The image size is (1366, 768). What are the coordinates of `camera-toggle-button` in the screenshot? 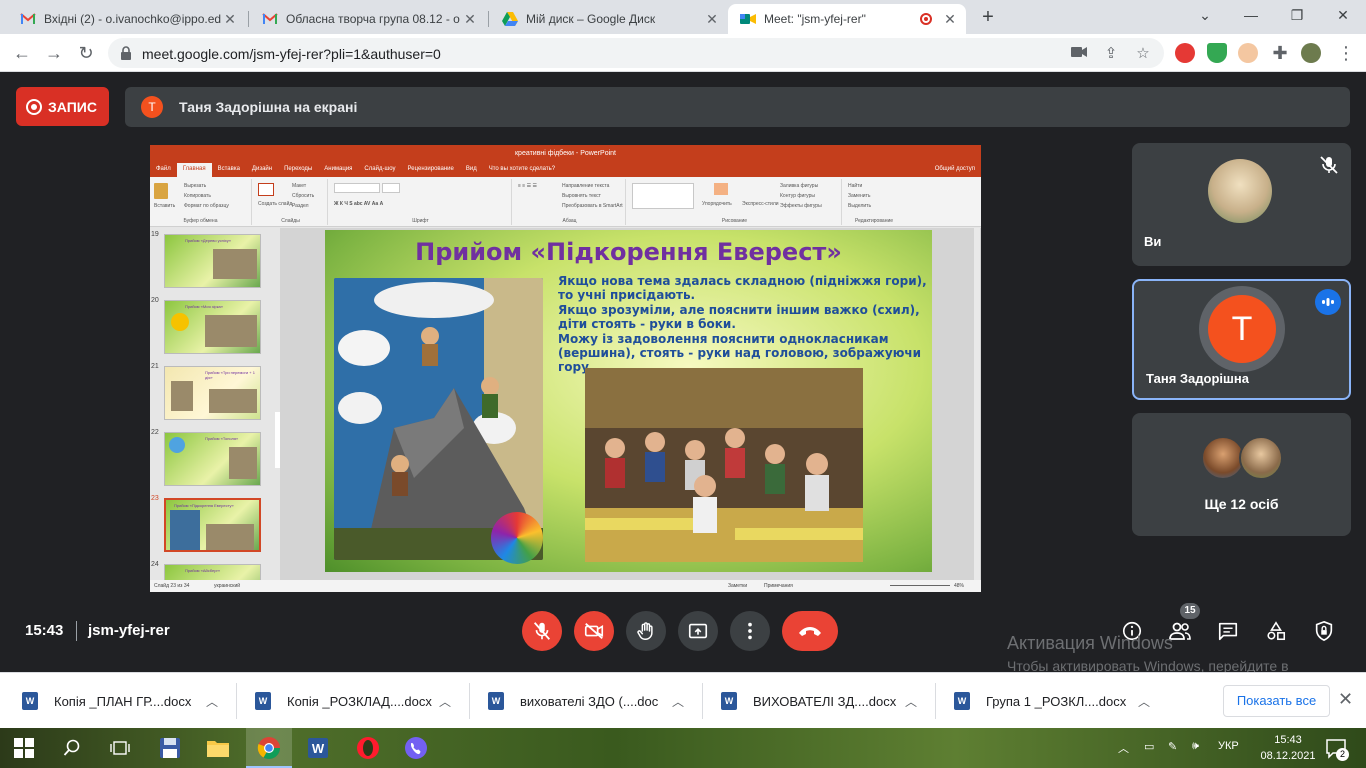 It's located at (594, 631).